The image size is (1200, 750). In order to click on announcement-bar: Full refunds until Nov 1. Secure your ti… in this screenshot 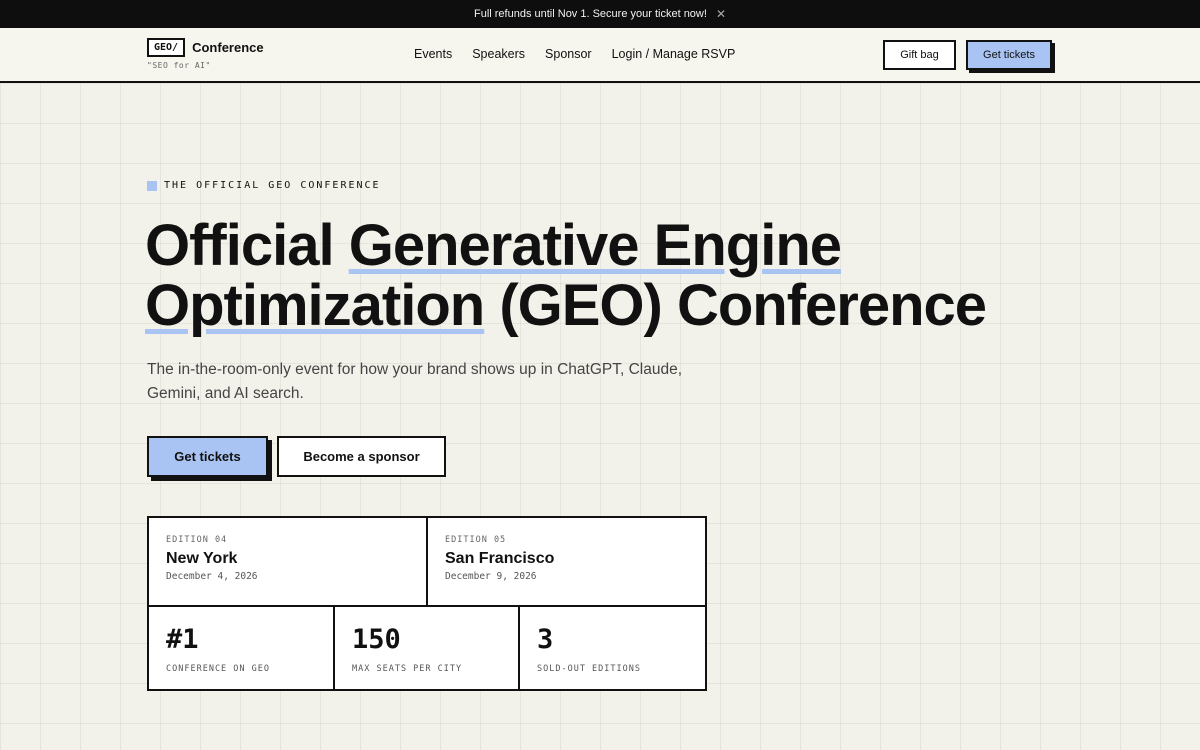, I will do `click(600, 14)`.